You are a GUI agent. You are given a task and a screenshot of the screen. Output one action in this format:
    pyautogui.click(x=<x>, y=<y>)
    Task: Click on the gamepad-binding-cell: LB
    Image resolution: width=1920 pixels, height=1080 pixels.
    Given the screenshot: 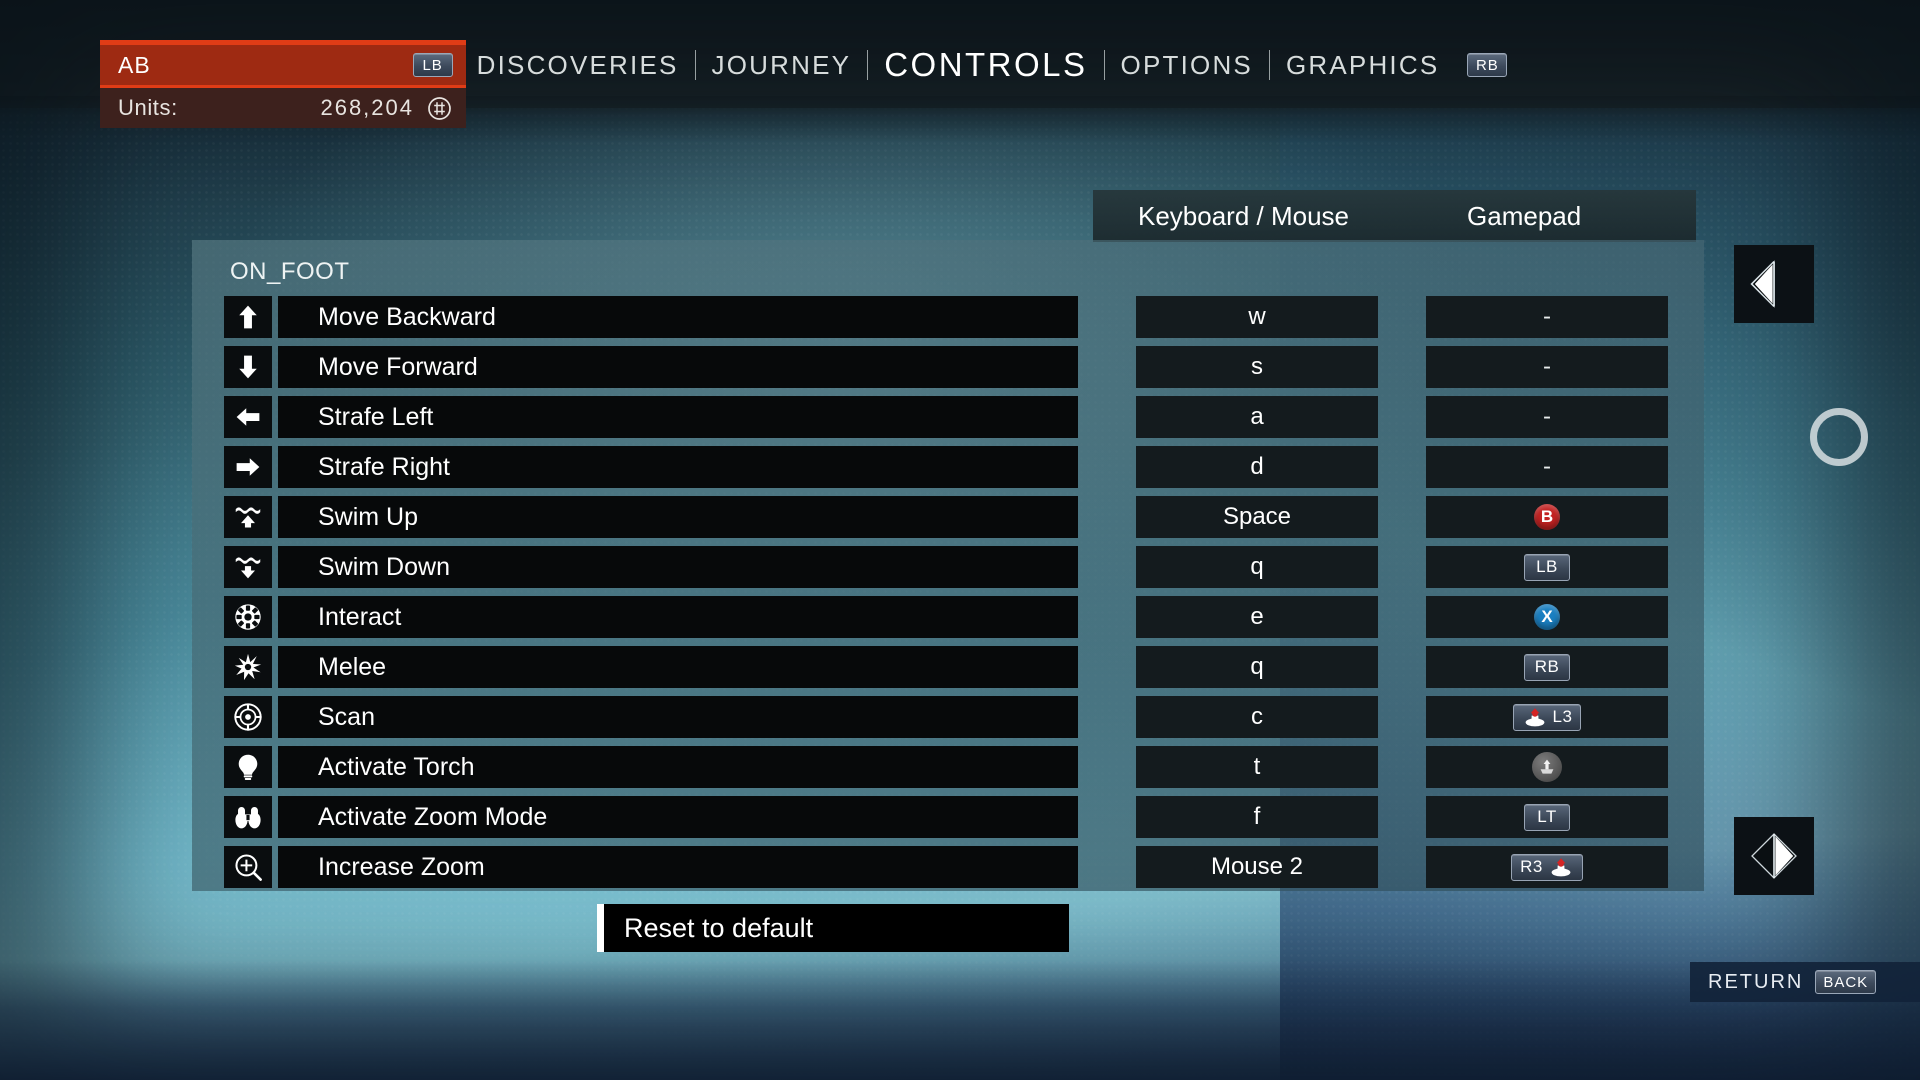 What is the action you would take?
    pyautogui.click(x=1547, y=567)
    